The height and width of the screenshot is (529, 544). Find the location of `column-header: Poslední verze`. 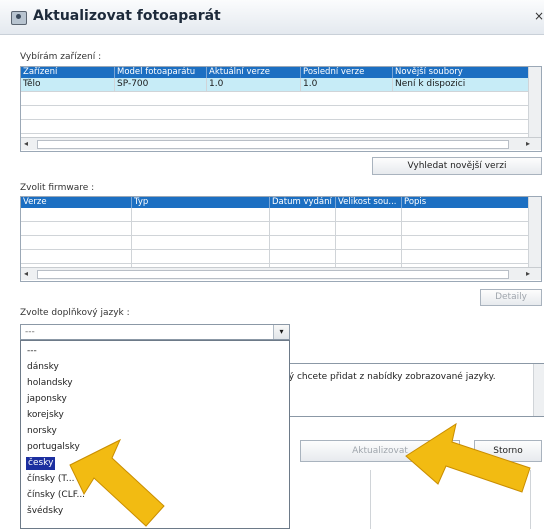

column-header: Poslední verze is located at coordinates (347, 72).